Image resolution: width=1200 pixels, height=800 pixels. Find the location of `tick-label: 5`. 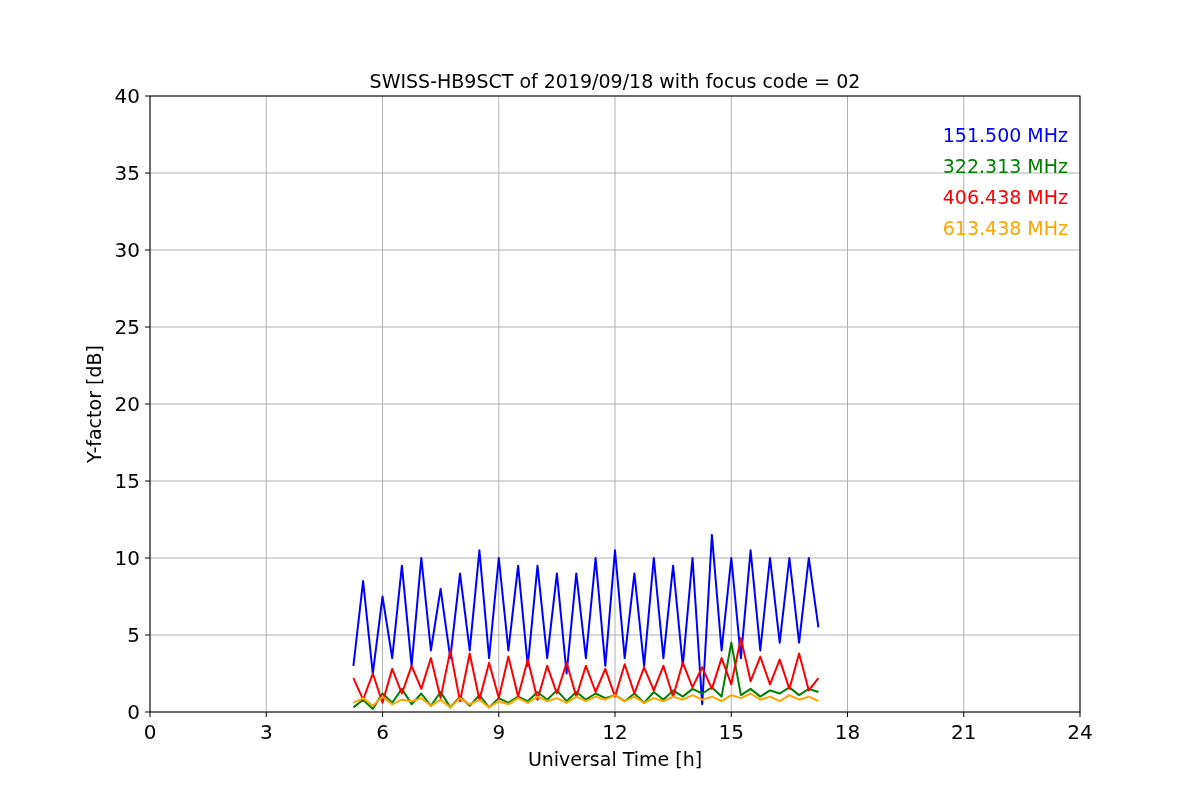

tick-label: 5 is located at coordinates (133, 635).